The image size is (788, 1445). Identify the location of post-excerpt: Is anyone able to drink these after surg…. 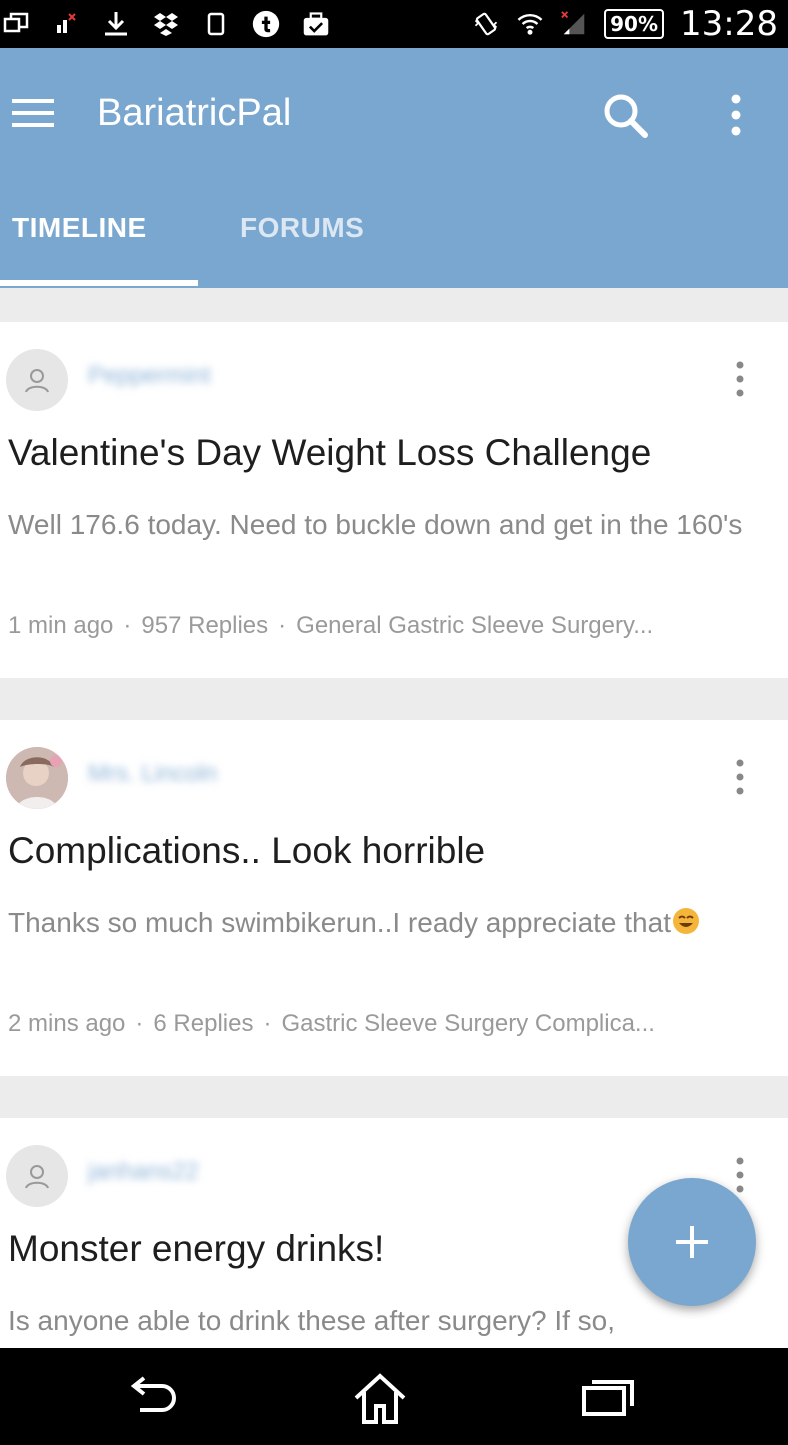
(312, 1320).